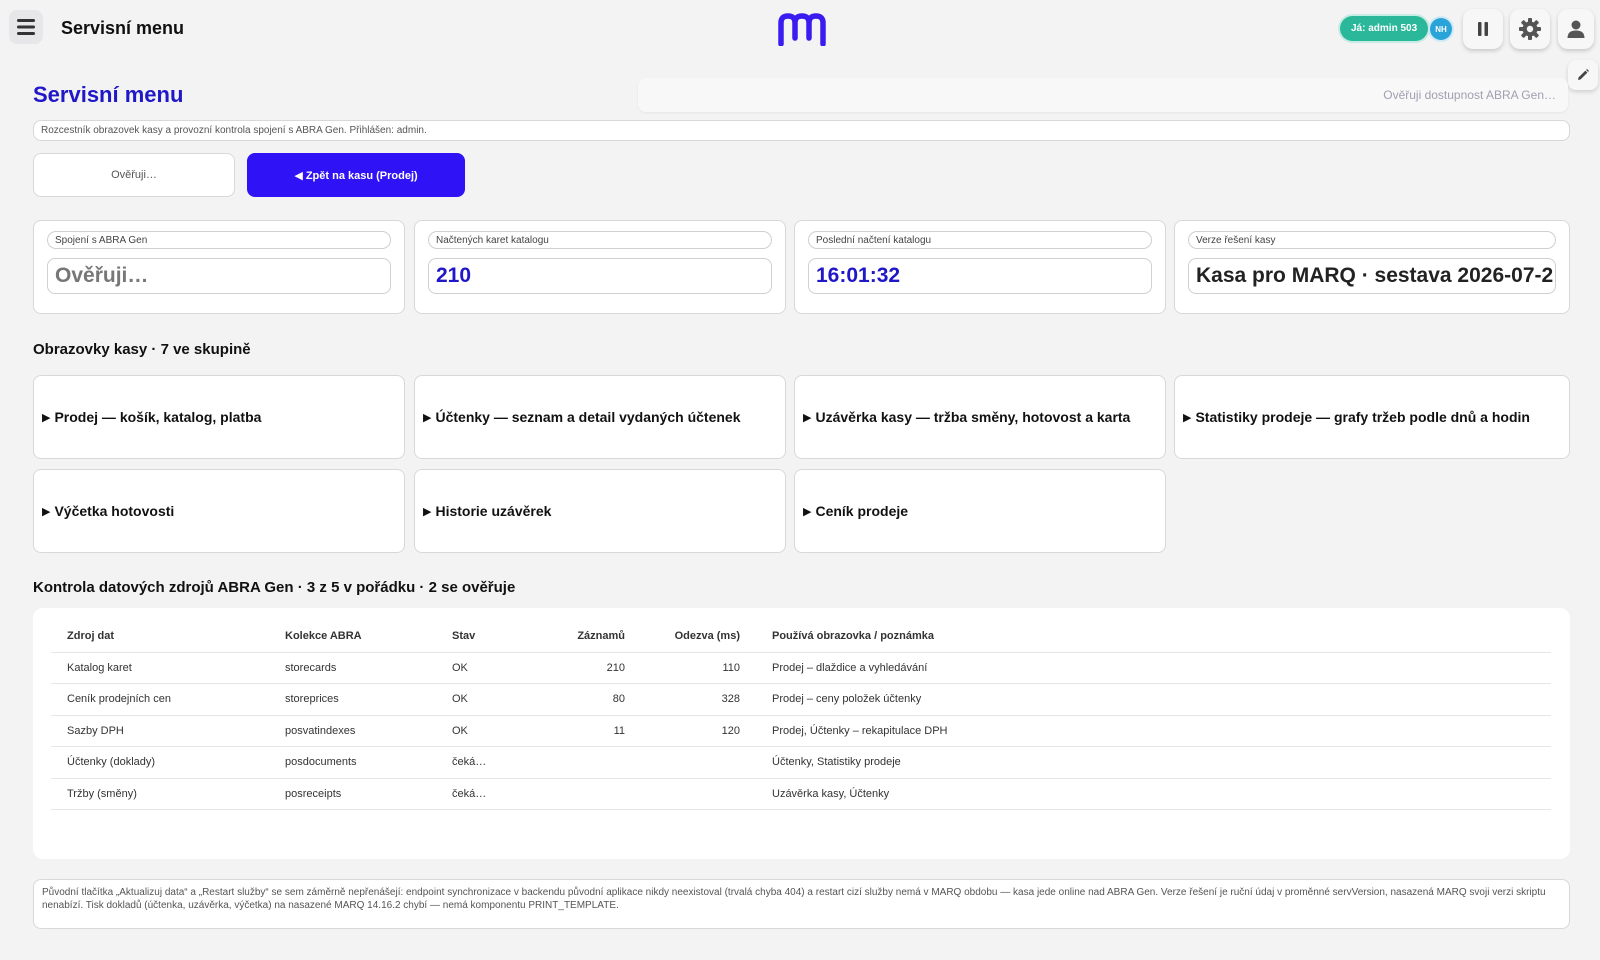  I want to click on tile-label: Výčetka hotovosti, so click(114, 511).